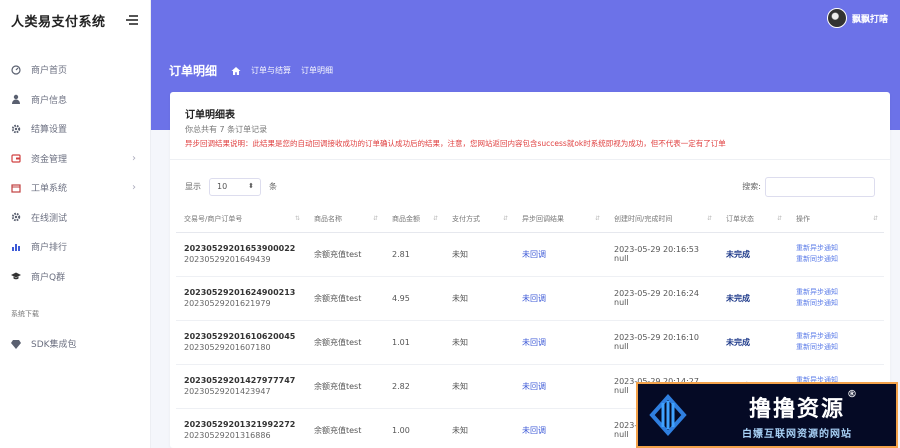  What do you see at coordinates (132, 20) in the screenshot?
I see `menu-toggle-icon` at bounding box center [132, 20].